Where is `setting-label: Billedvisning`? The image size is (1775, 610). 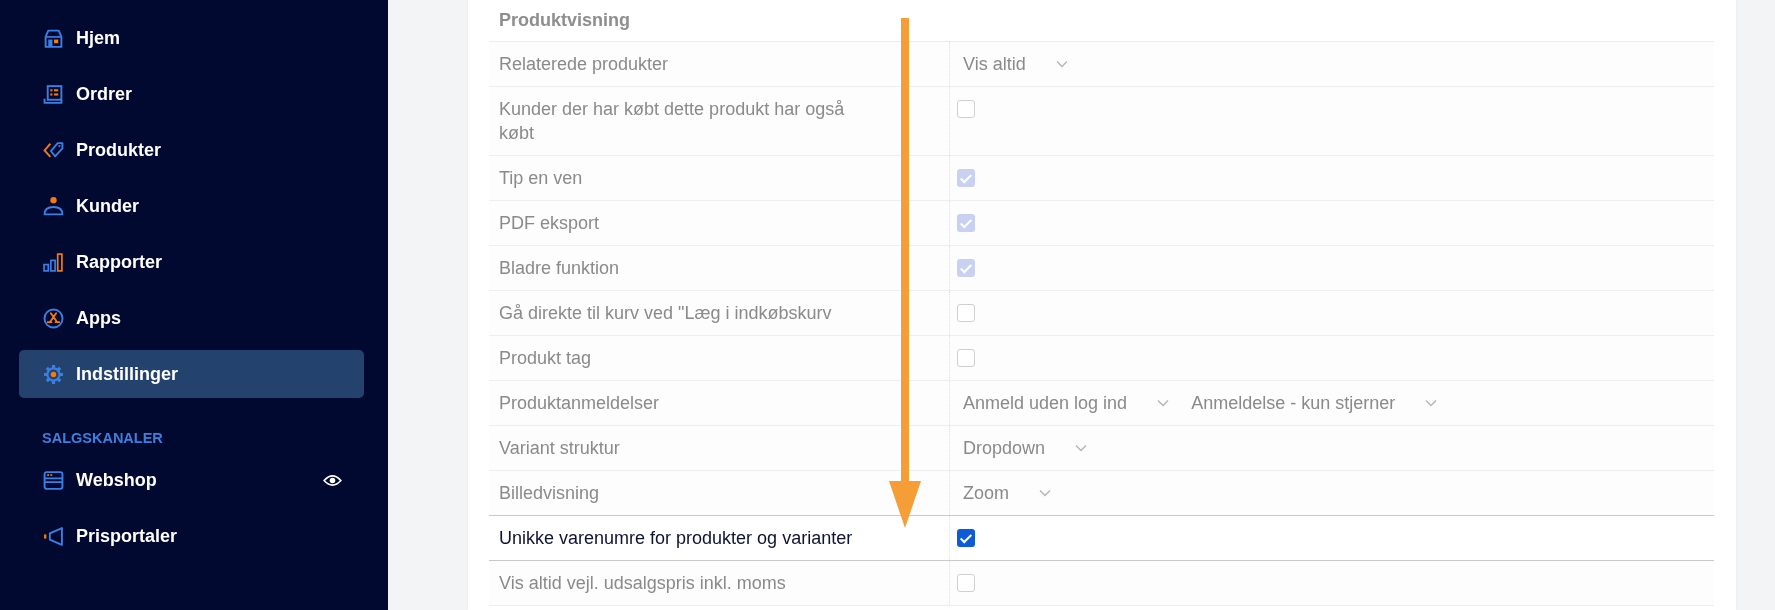 setting-label: Billedvisning is located at coordinates (550, 493).